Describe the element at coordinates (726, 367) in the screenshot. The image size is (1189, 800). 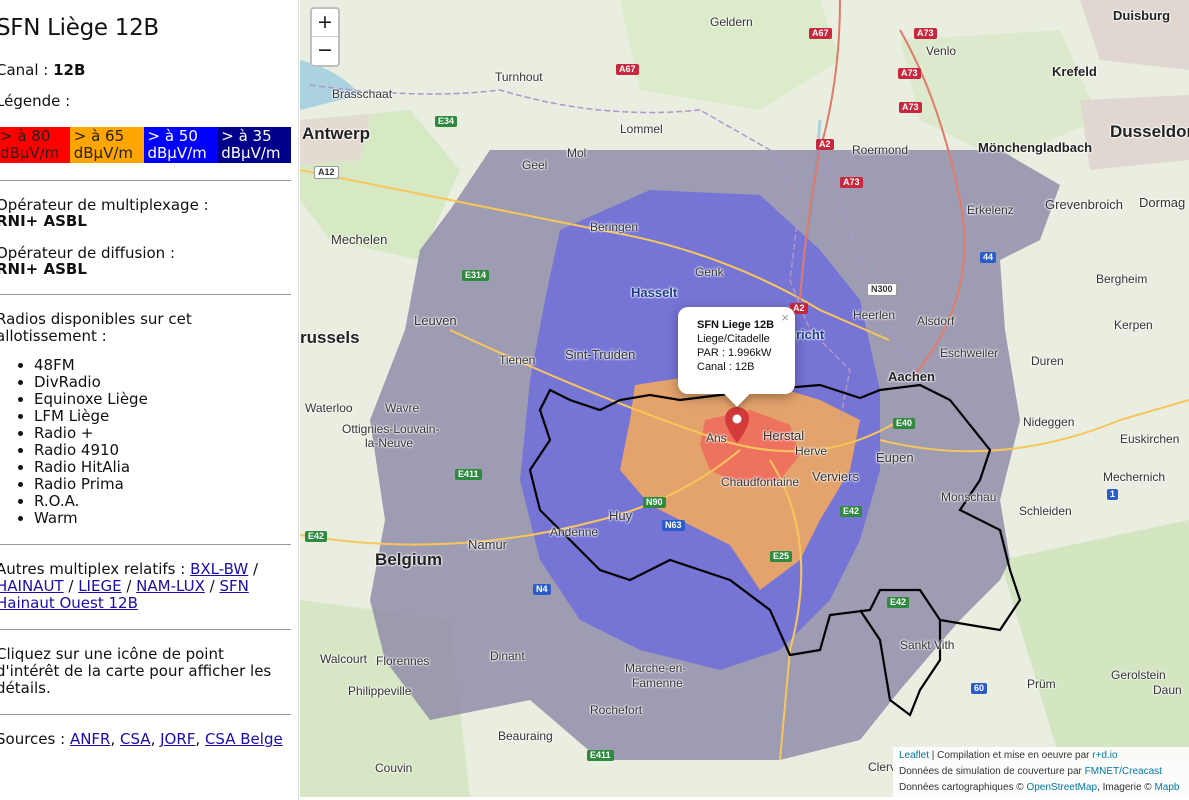
I see `popup-canal: Canal : 12B` at that location.